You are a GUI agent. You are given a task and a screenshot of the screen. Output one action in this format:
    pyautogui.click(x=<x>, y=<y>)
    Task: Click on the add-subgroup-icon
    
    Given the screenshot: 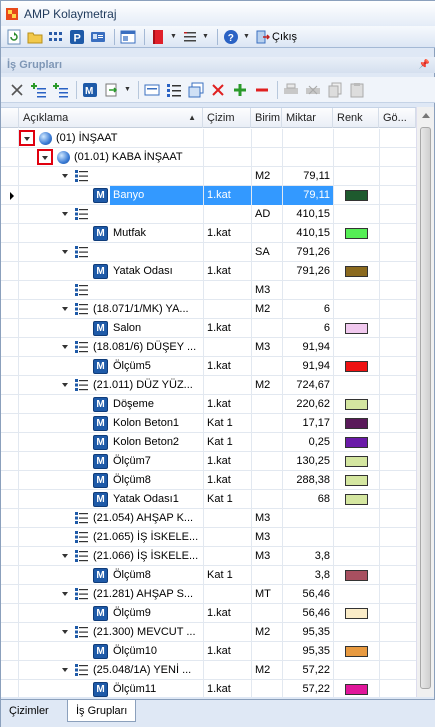 What is the action you would take?
    pyautogui.click(x=61, y=90)
    